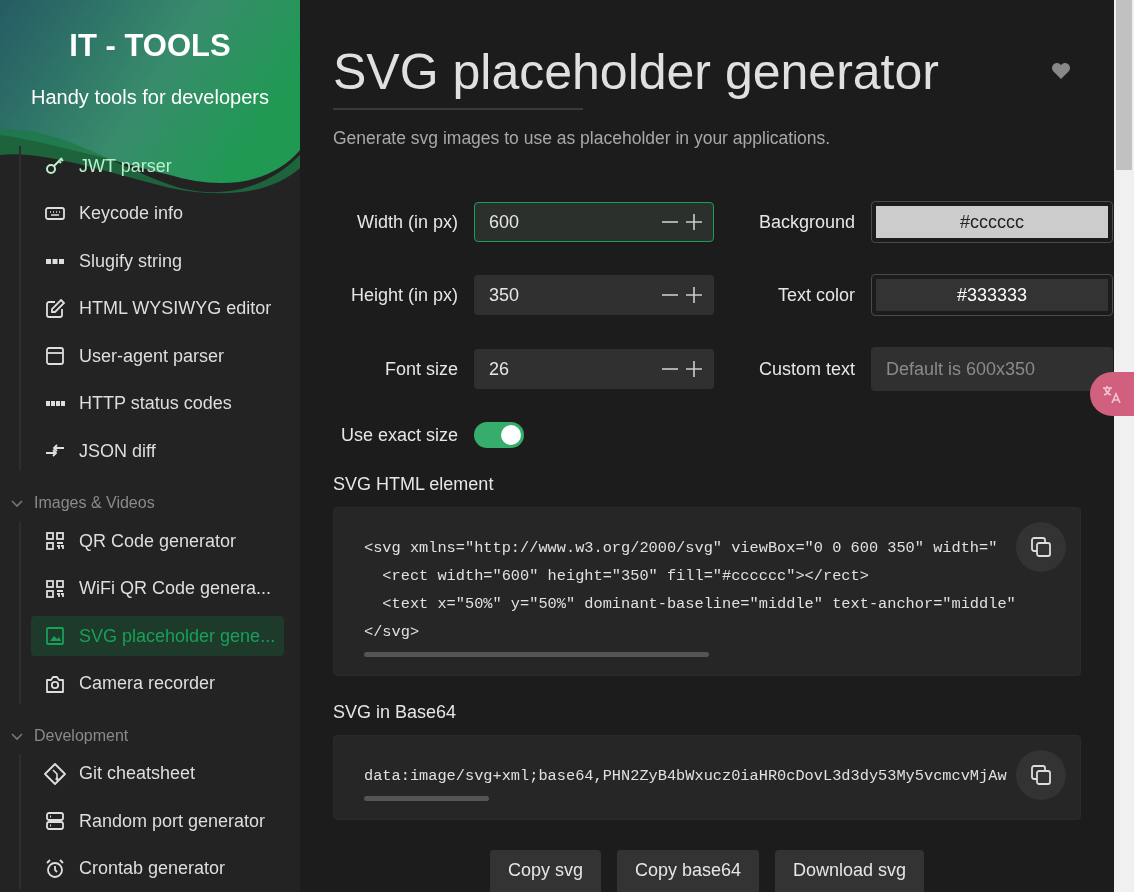 Image resolution: width=1134 pixels, height=892 pixels. I want to click on action-button: Download svg, so click(850, 871).